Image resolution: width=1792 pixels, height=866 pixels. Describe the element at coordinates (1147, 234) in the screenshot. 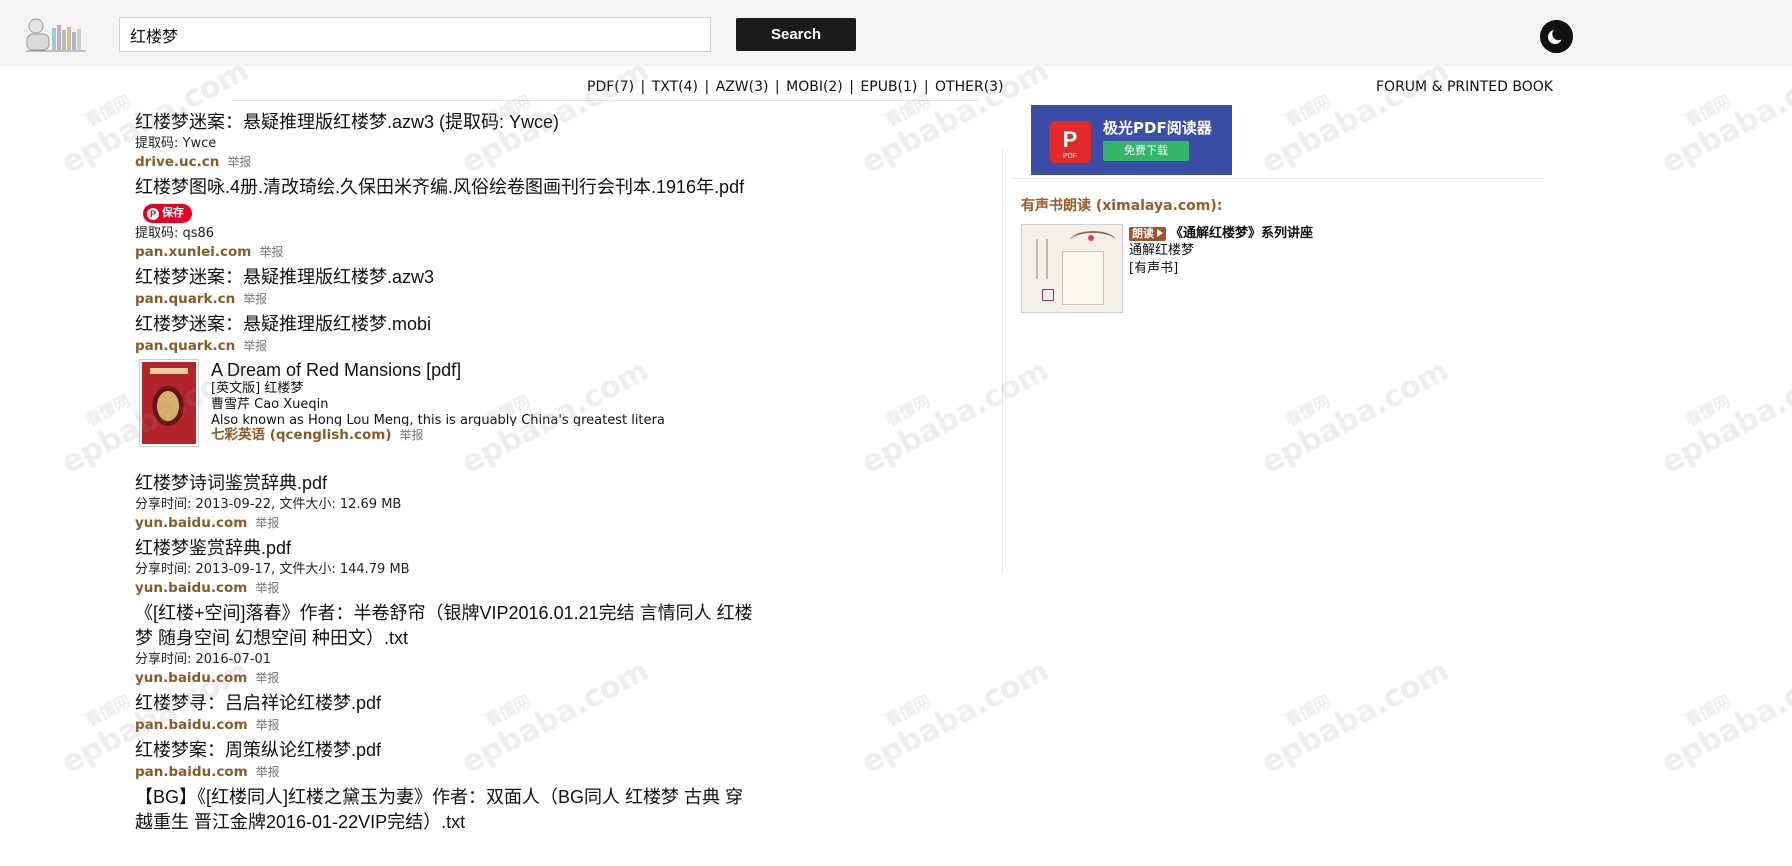

I see `read-aloud-badge: 朗读` at that location.